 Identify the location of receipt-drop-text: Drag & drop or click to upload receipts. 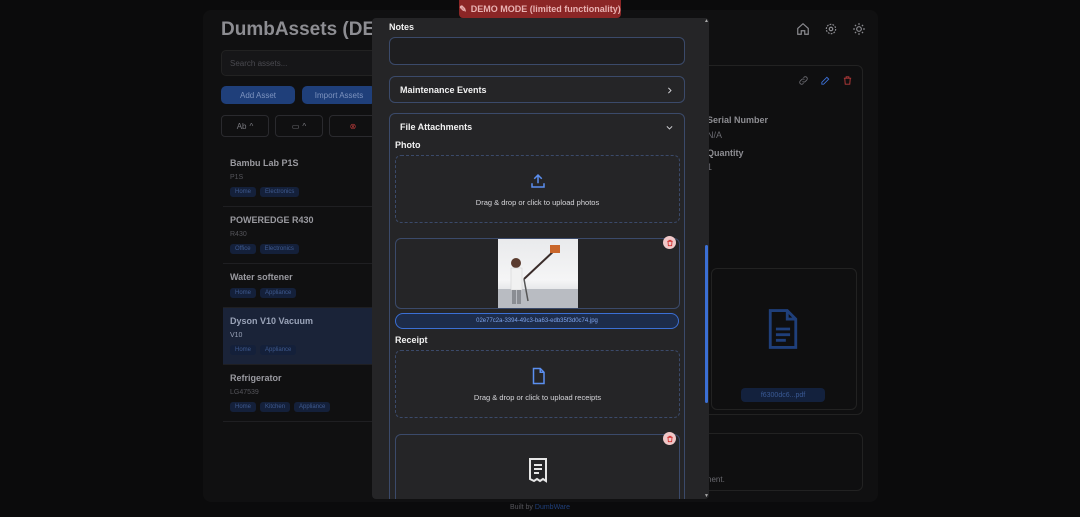
(537, 397).